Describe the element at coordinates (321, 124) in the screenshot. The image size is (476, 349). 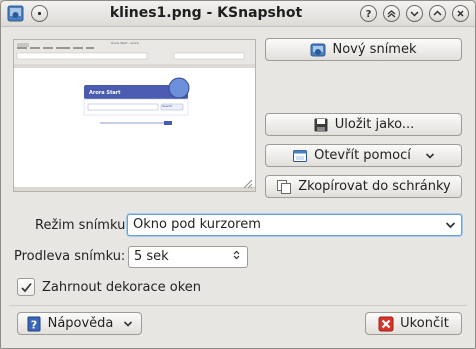
I see `save-icon` at that location.